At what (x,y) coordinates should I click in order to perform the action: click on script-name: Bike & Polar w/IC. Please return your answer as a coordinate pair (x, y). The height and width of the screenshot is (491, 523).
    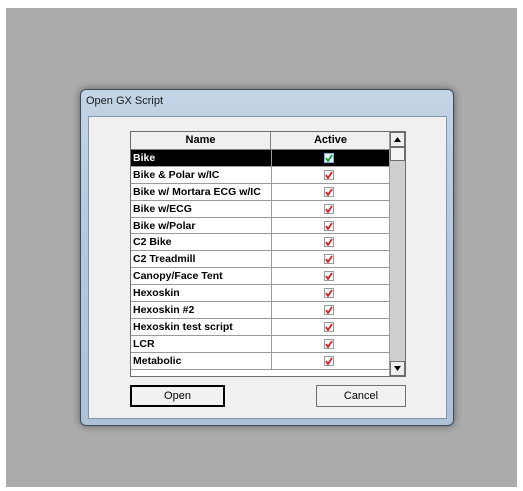
    Looking at the image, I should click on (176, 174).